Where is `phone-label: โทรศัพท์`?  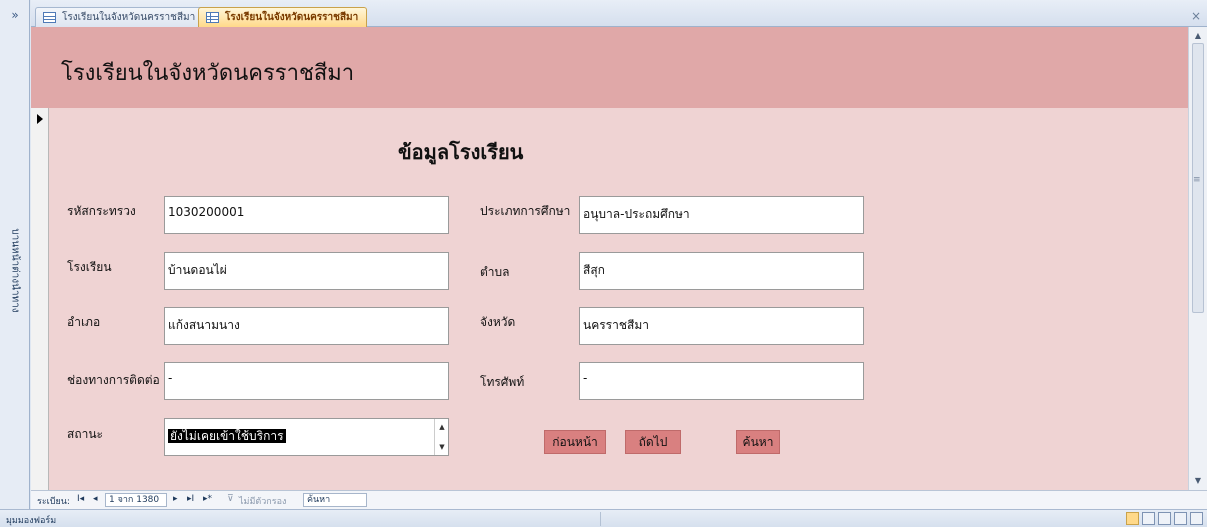
phone-label: โทรศัพท์ is located at coordinates (502, 382).